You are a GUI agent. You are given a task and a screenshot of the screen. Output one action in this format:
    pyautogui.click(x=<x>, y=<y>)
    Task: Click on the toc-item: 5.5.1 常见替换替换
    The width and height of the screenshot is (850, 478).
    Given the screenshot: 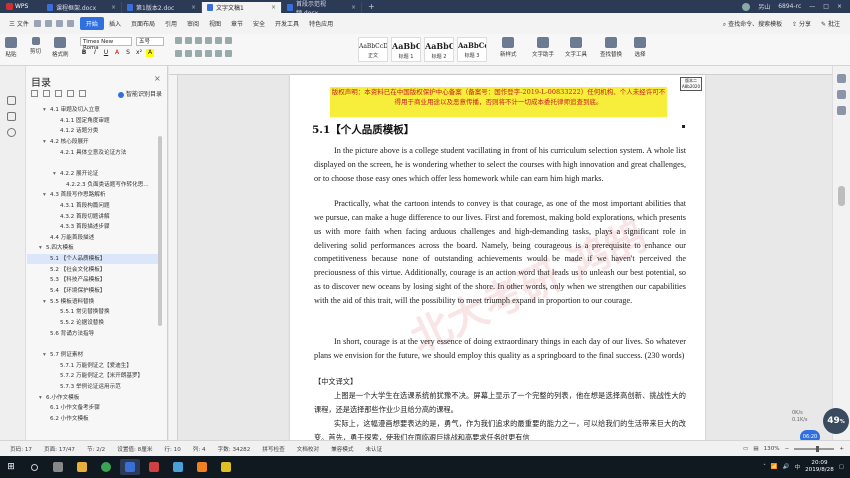 What is the action you would take?
    pyautogui.click(x=93, y=312)
    